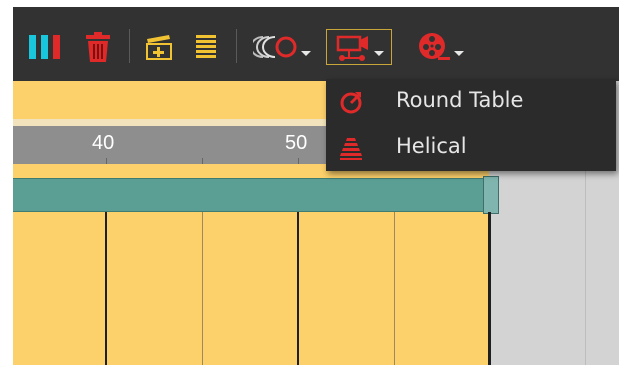 This screenshot has height=365, width=626. I want to click on layers-button, so click(206, 47).